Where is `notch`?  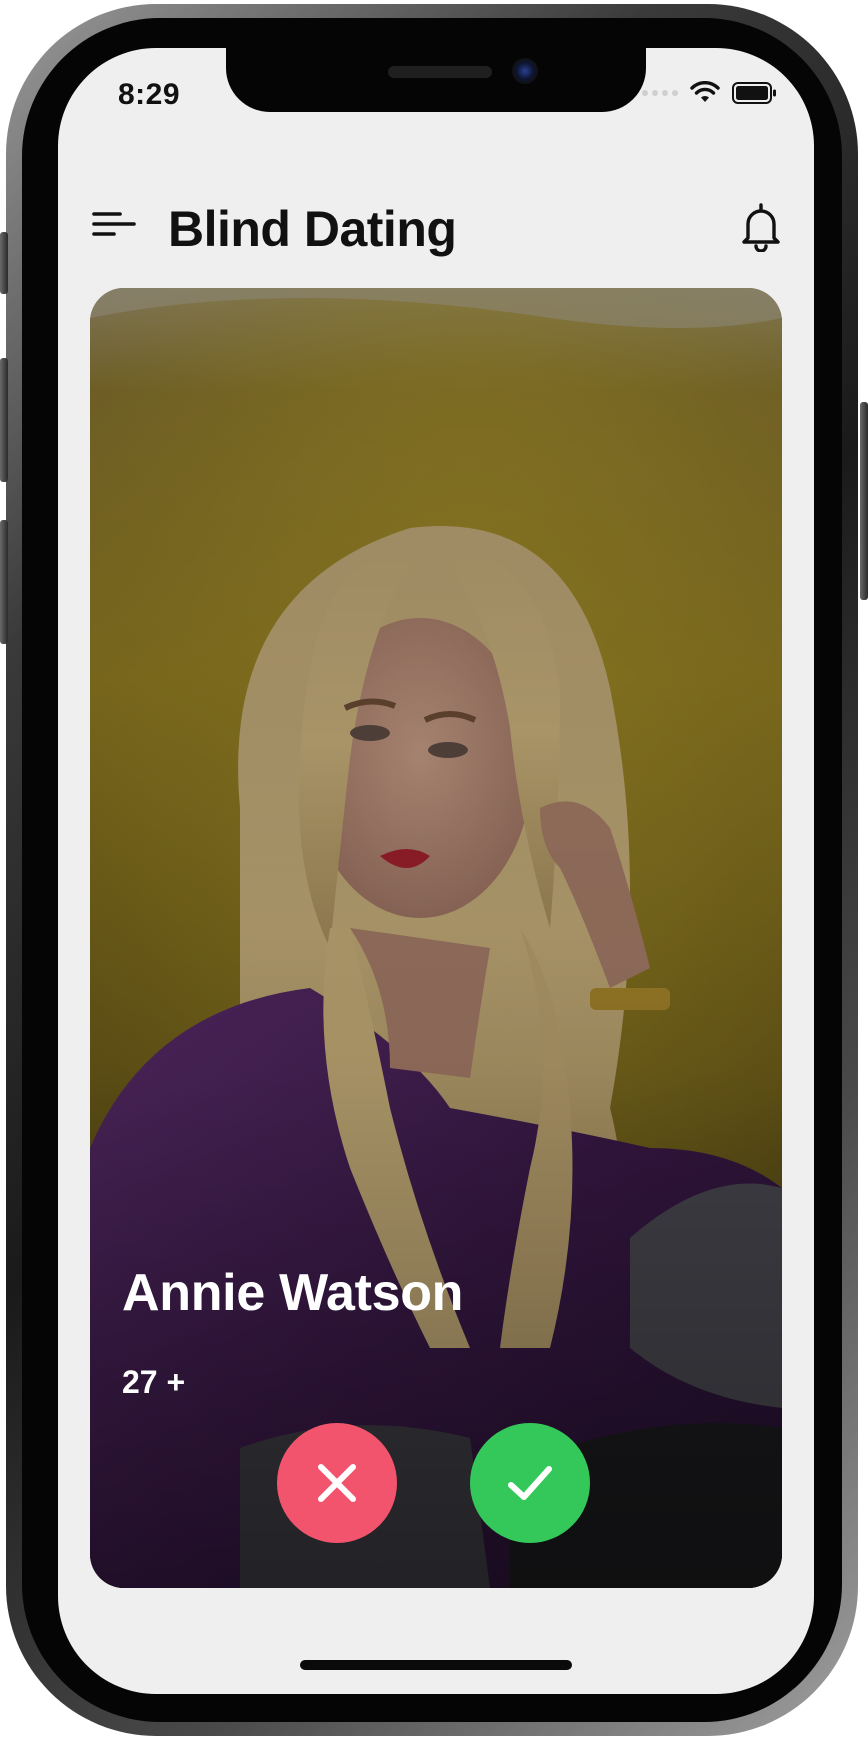 notch is located at coordinates (436, 80).